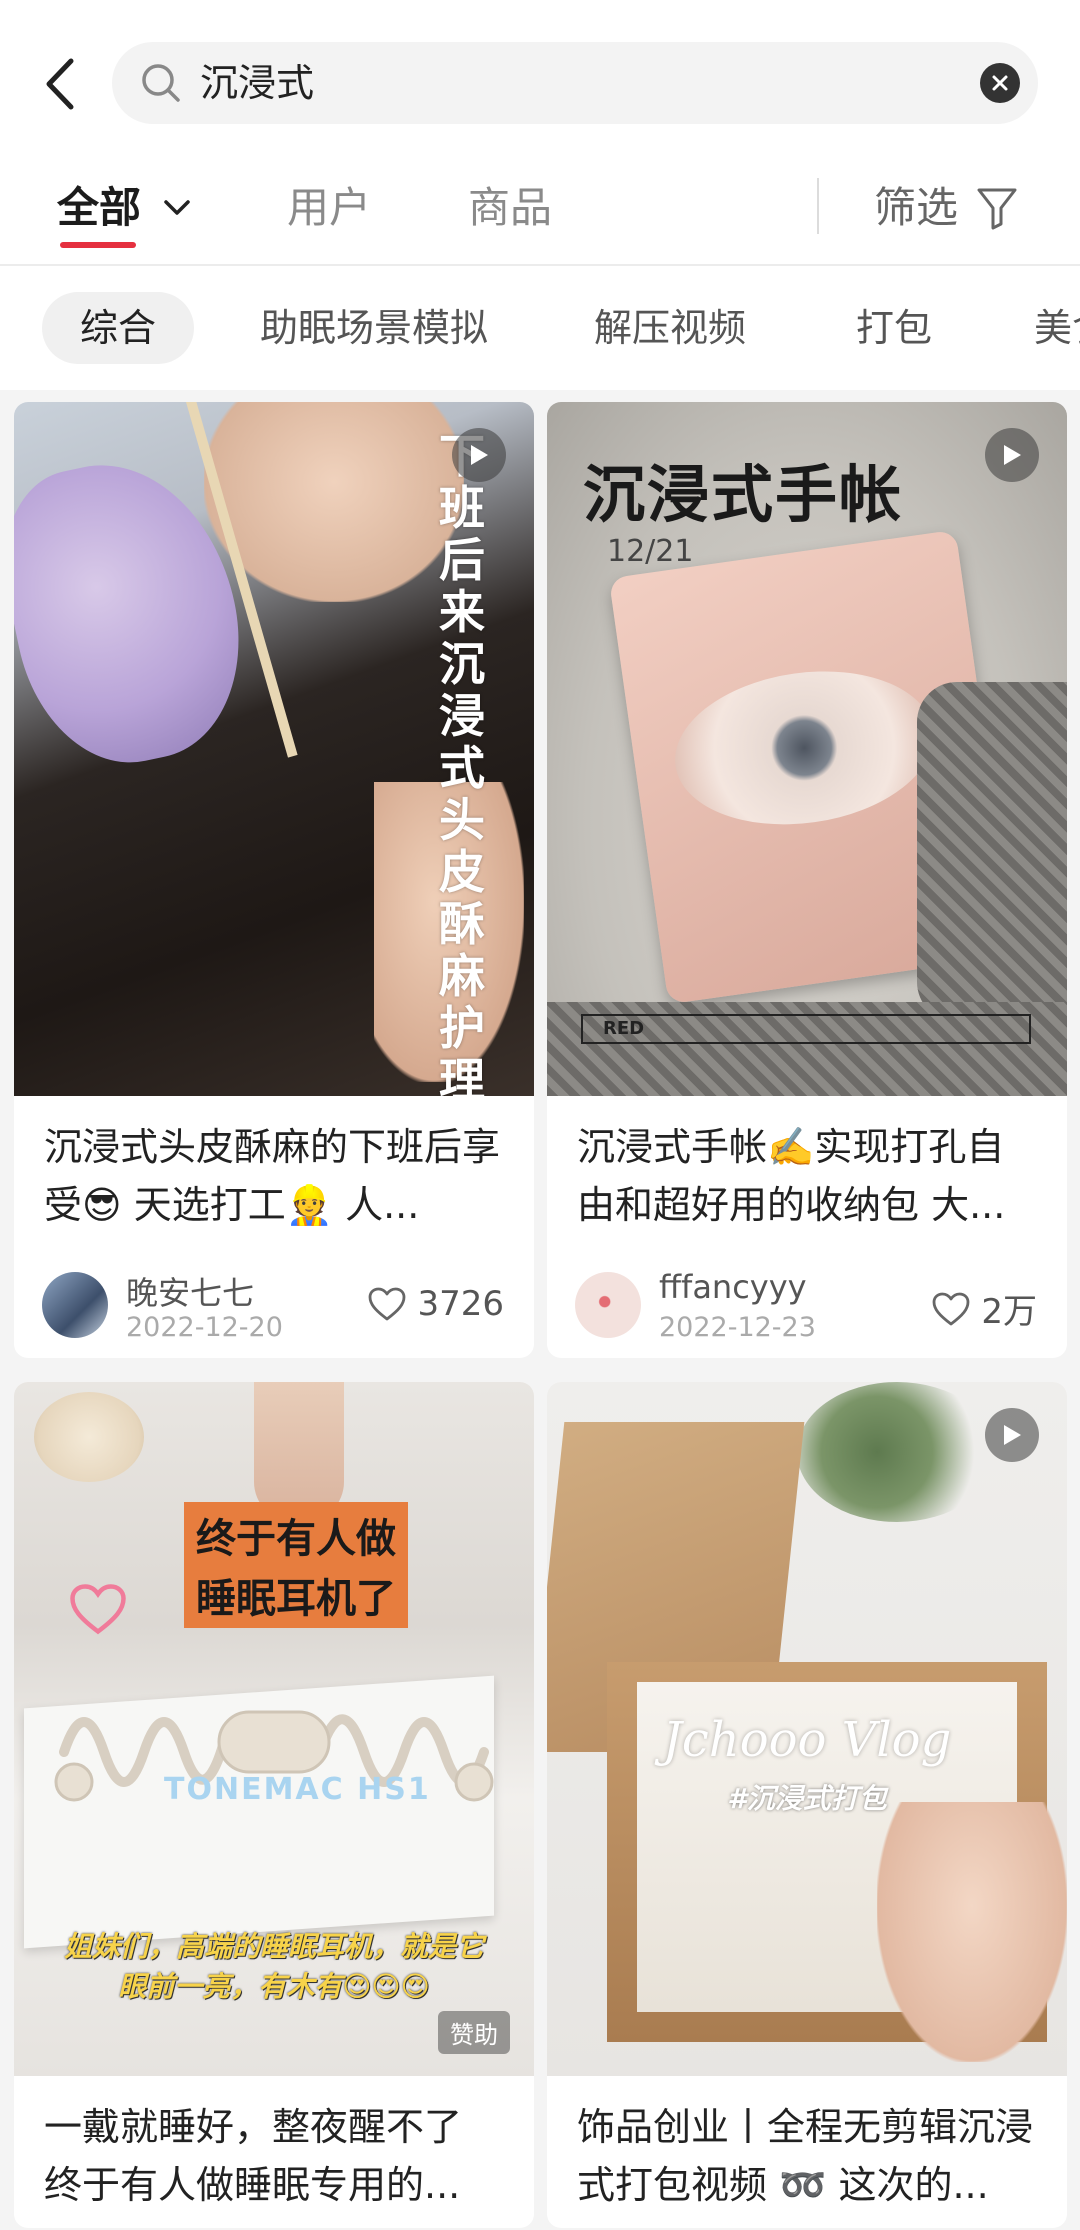 The image size is (1080, 2230). Describe the element at coordinates (274, 1986) in the screenshot. I see `cover-caption: 眼前一亮，有木有😍😍😍` at that location.